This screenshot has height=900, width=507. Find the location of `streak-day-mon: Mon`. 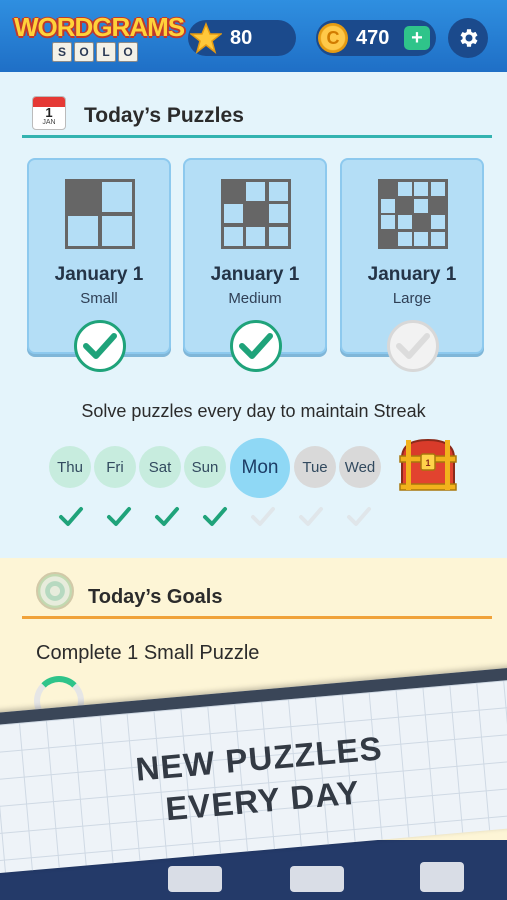

streak-day-mon: Mon is located at coordinates (260, 468).